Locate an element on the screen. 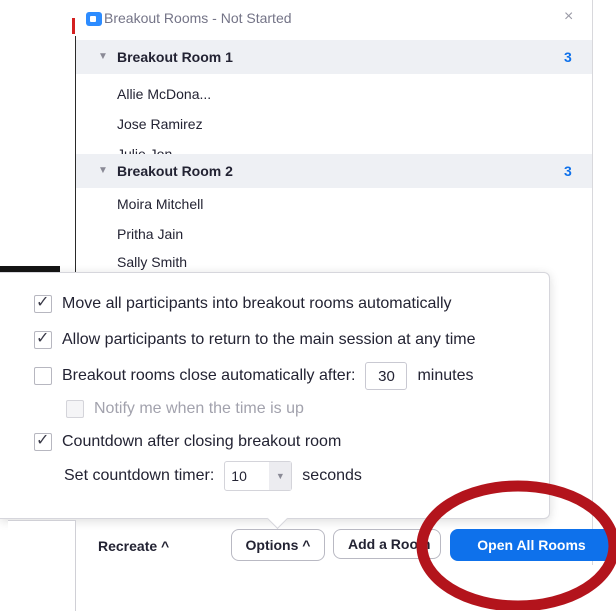 This screenshot has width=616, height=611. participant-item: Sally Smith is located at coordinates (152, 262).